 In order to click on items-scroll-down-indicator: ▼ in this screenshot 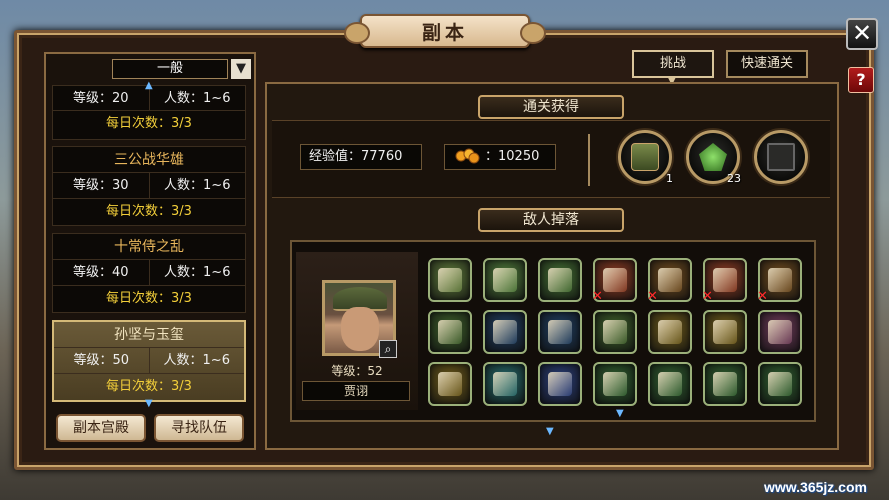, I will do `click(620, 413)`.